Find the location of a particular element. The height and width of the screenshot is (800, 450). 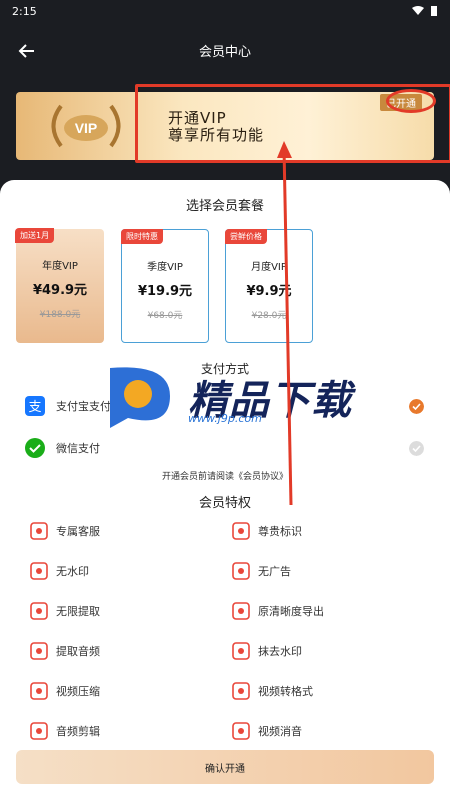

status-icons is located at coordinates (425, 11).